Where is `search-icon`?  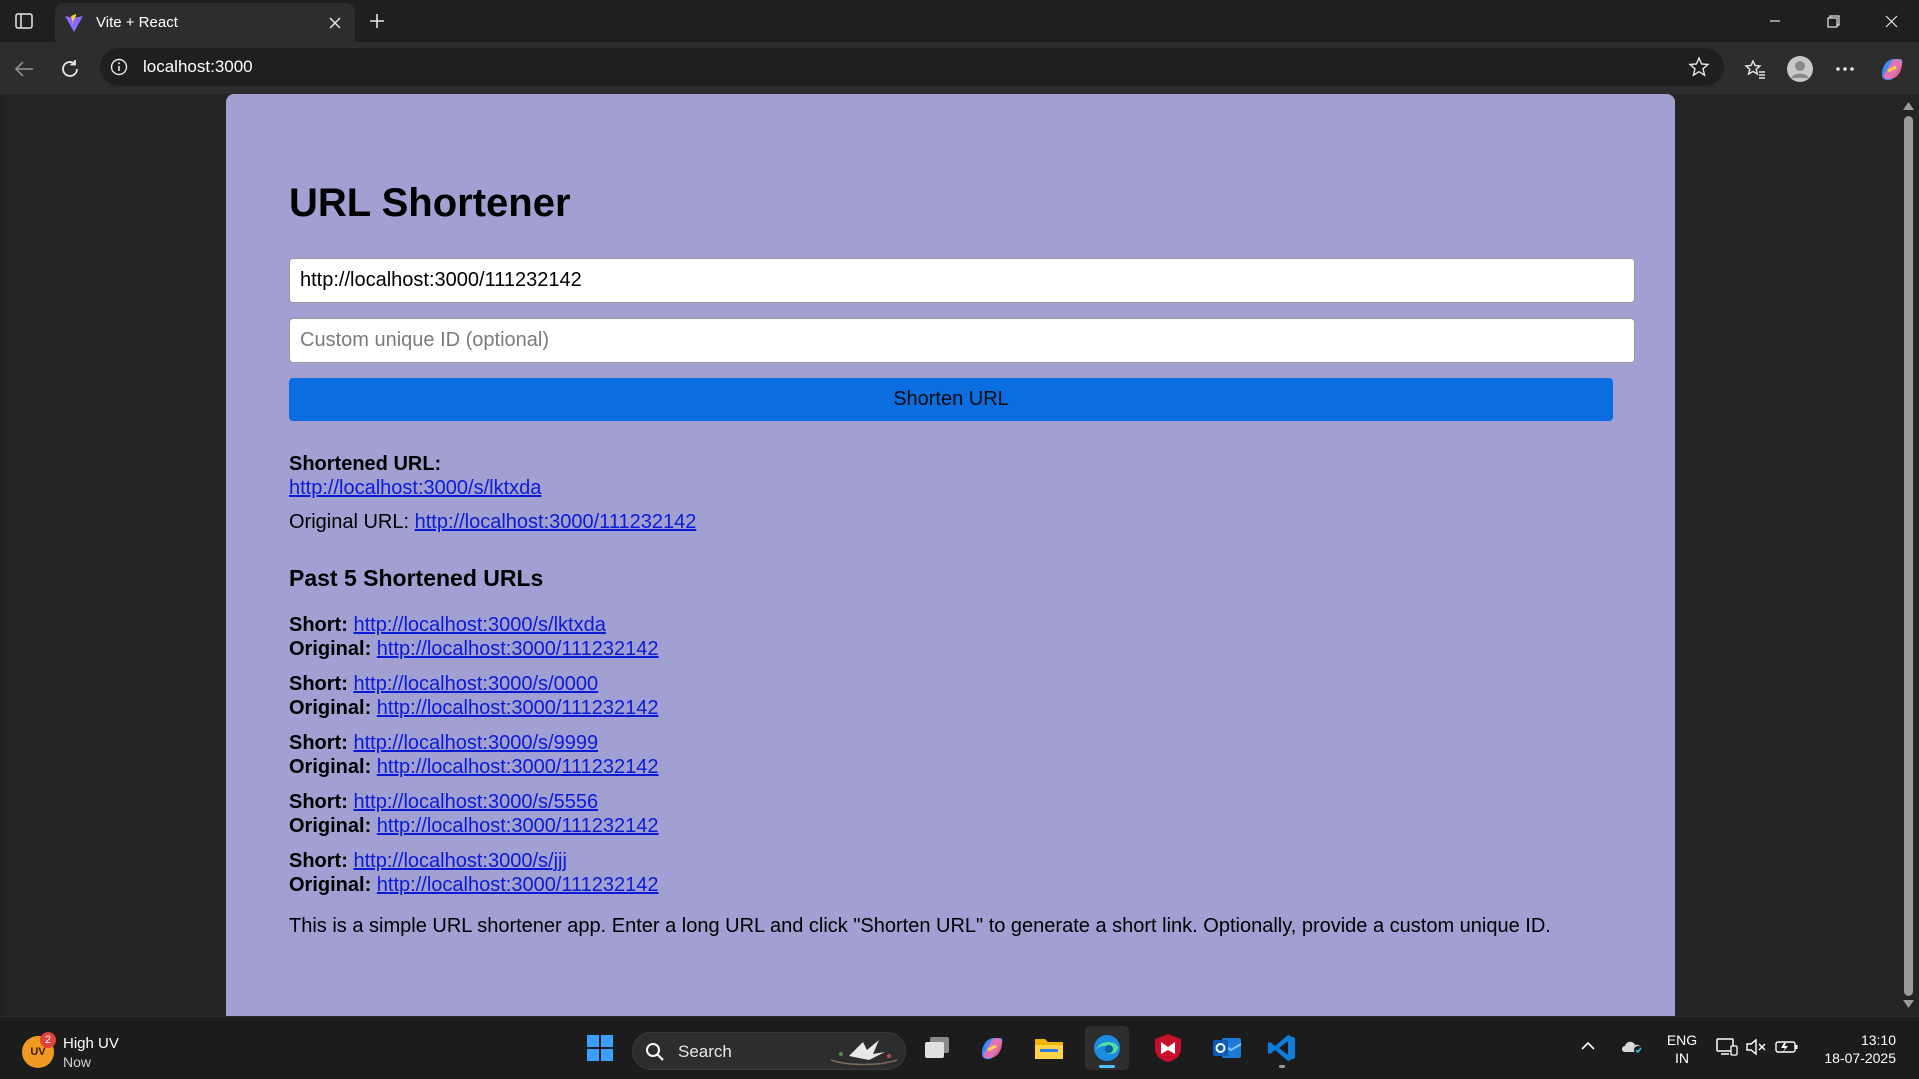
search-icon is located at coordinates (655, 1052).